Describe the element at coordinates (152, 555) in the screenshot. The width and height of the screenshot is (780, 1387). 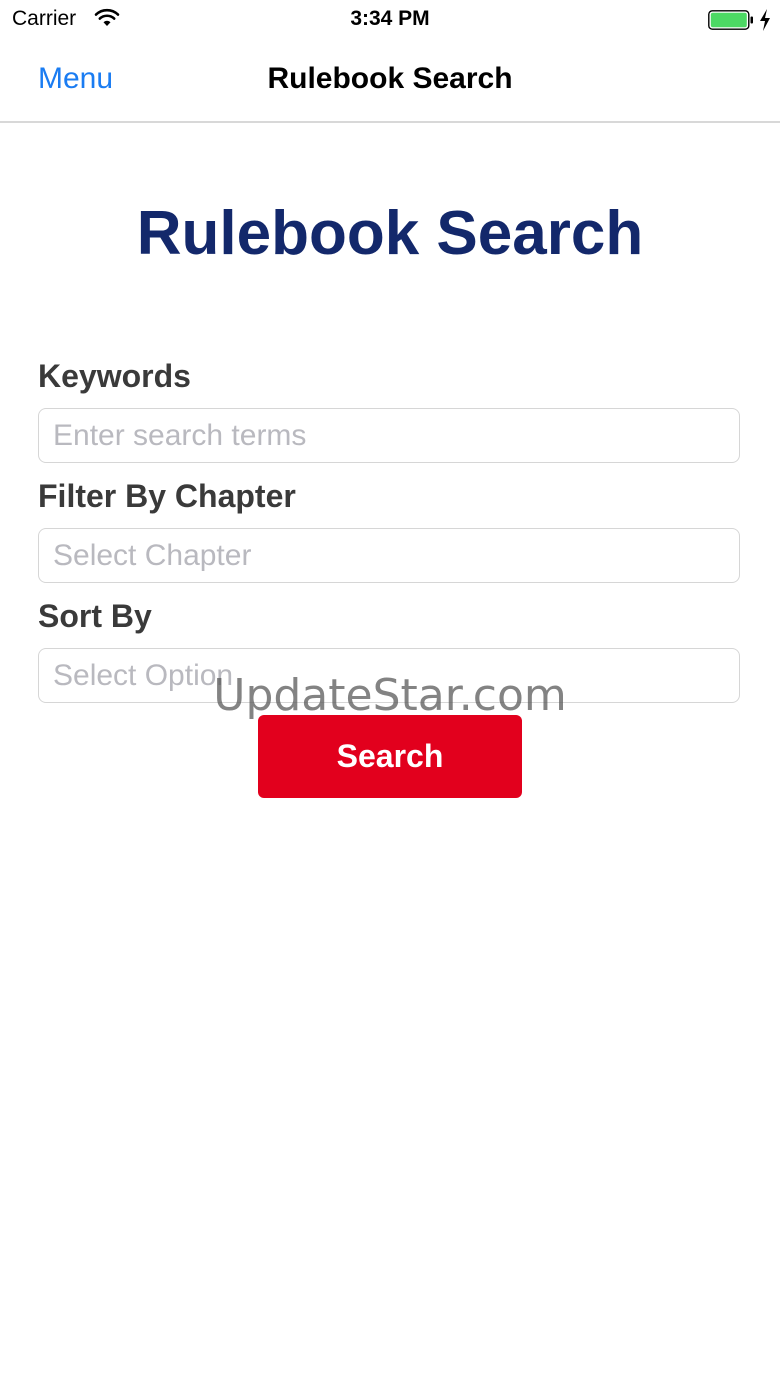
I see `chapter-select-placeholder: Select Chapter` at that location.